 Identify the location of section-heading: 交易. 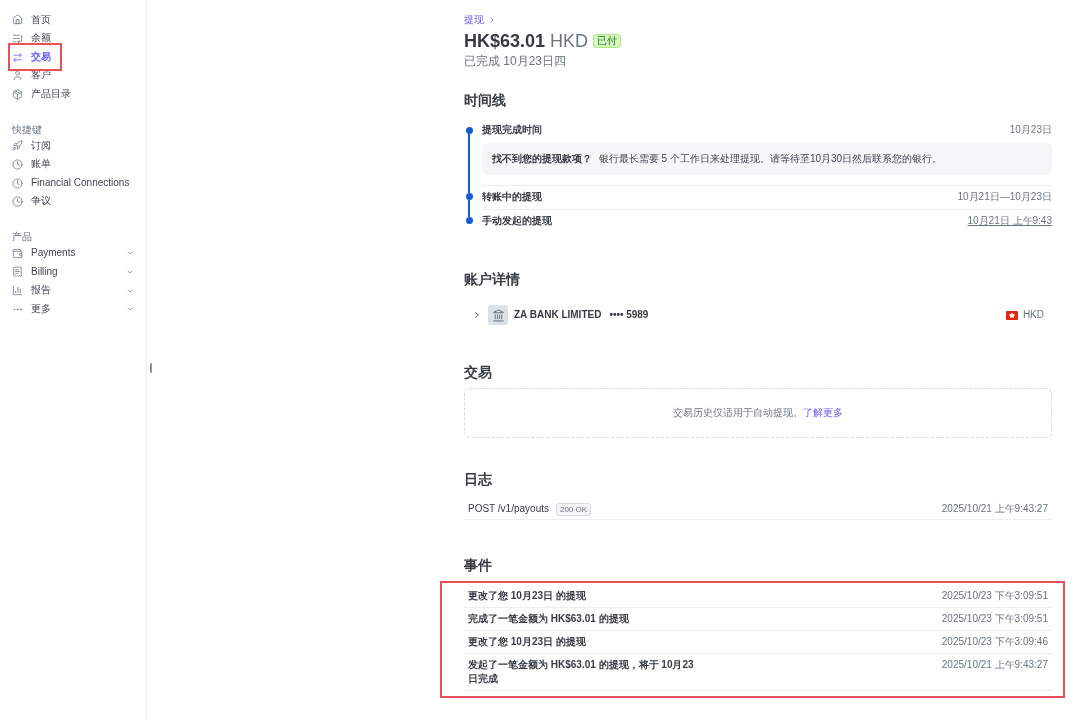
(478, 372).